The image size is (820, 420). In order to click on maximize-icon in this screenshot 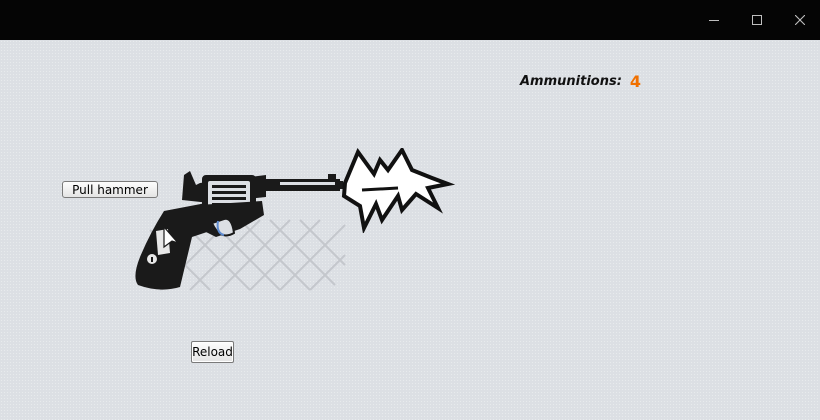, I will do `click(757, 20)`.